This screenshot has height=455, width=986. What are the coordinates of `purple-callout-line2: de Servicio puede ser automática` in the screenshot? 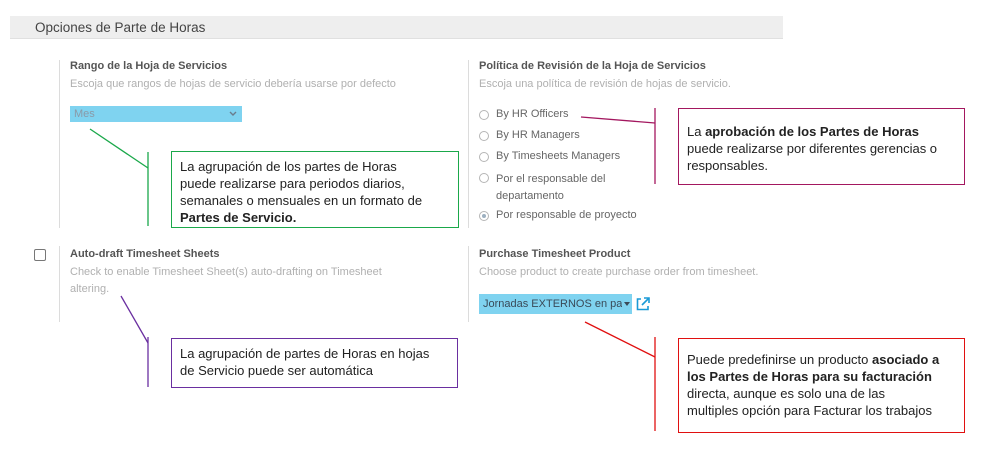 It's located at (276, 370).